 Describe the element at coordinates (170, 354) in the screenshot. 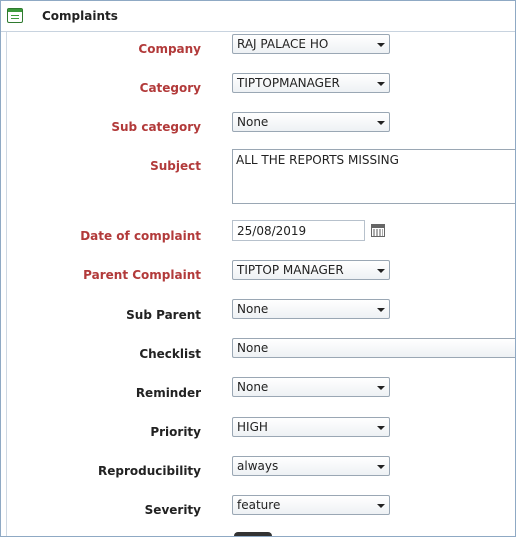

I see `checklist-label: Checklist` at that location.